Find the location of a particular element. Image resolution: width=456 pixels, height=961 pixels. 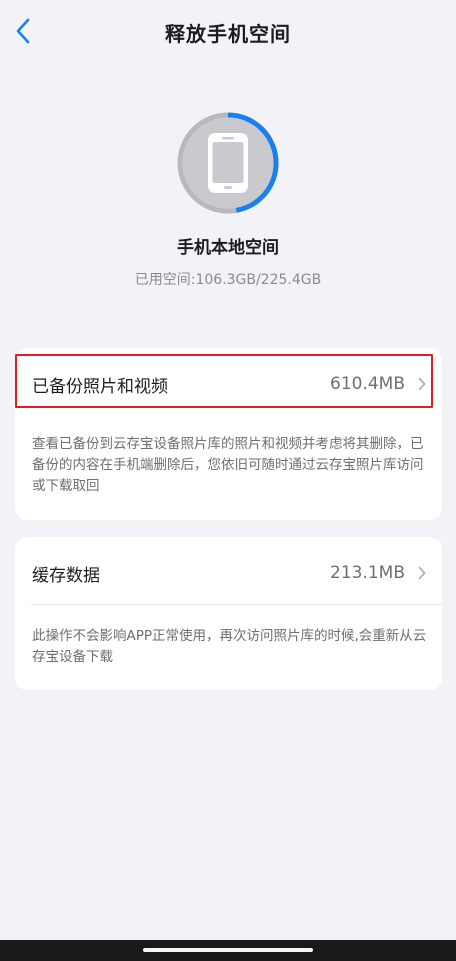

backup-photos-size: 610.4MB is located at coordinates (367, 384).